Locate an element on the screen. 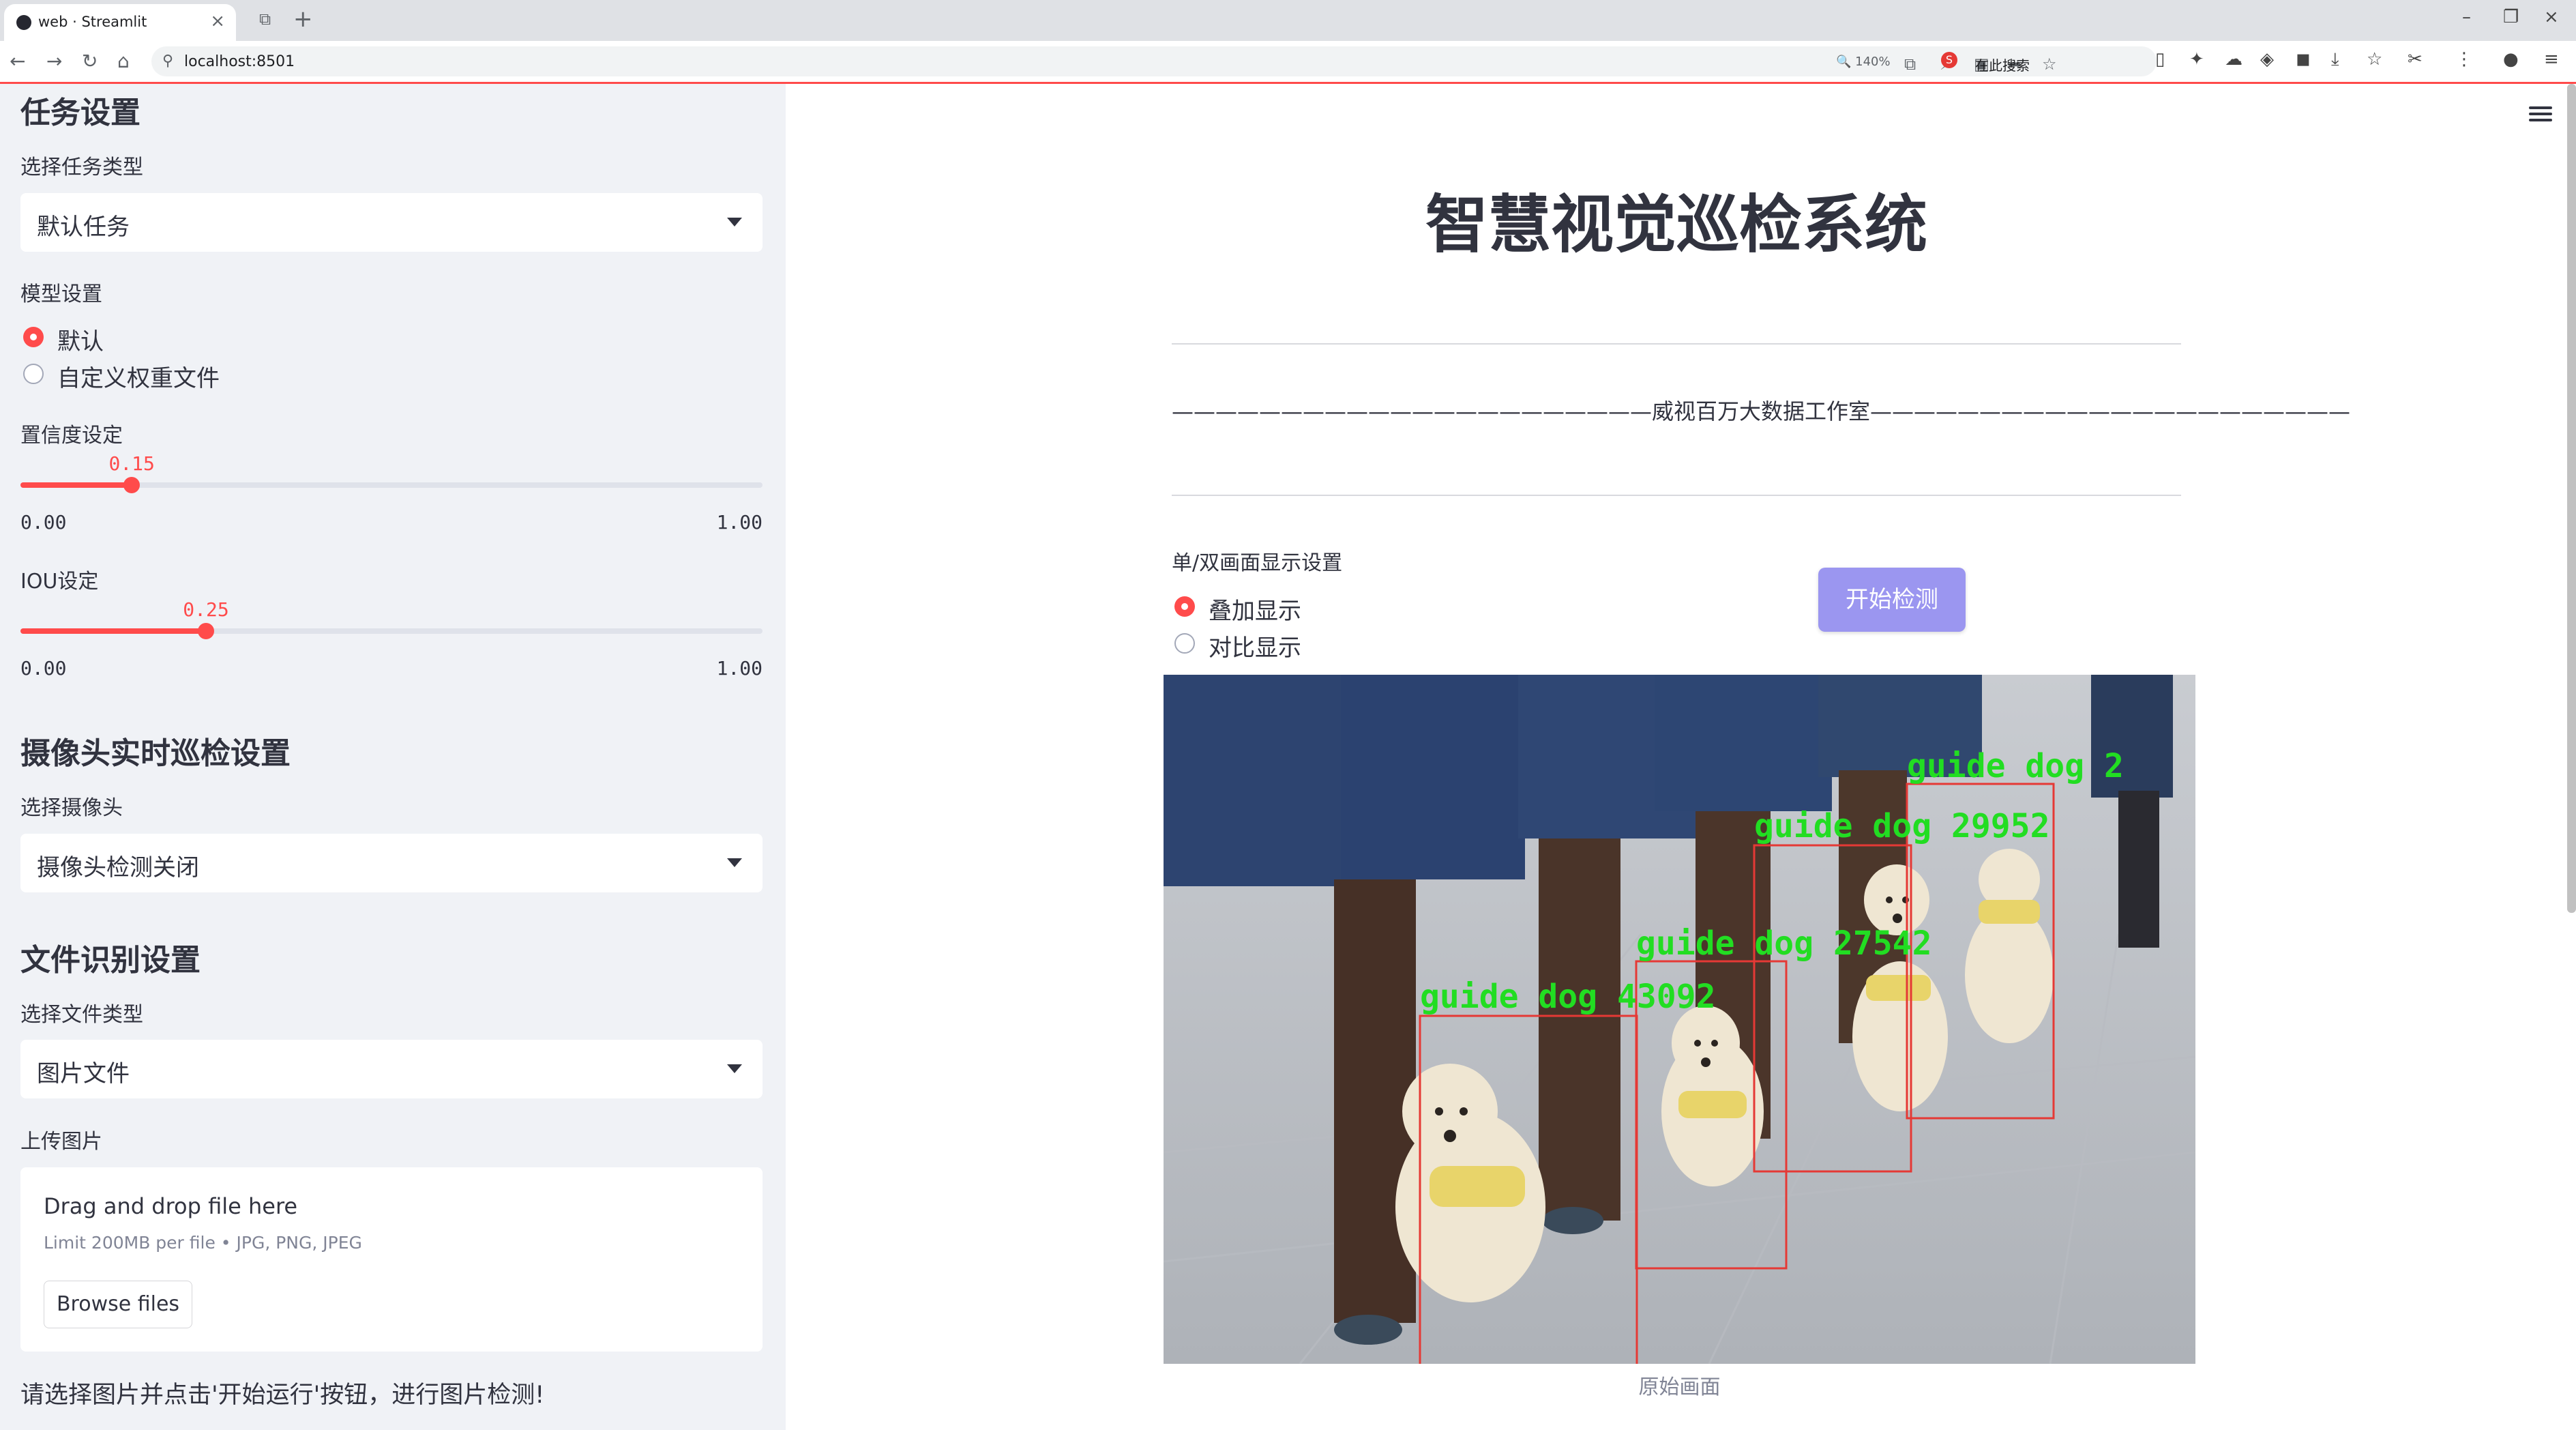 The width and height of the screenshot is (2576, 1430). confidence-slider: 0.15 is located at coordinates (391, 480).